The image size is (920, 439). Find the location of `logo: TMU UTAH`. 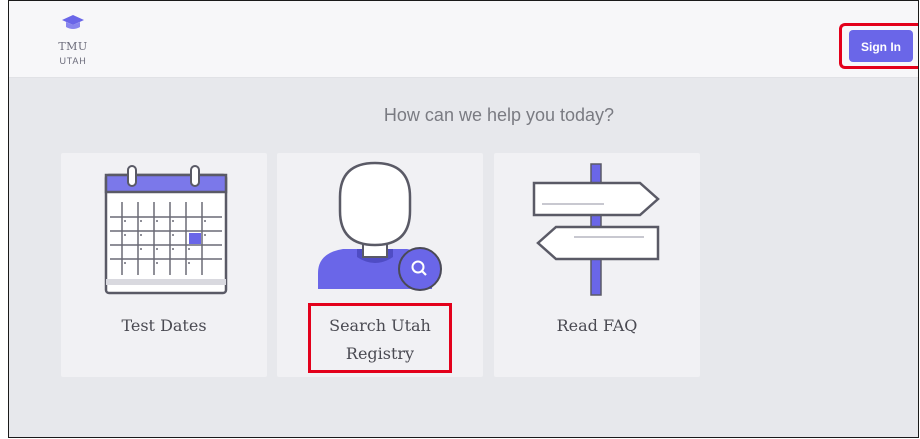

logo: TMU UTAH is located at coordinates (83, 44).